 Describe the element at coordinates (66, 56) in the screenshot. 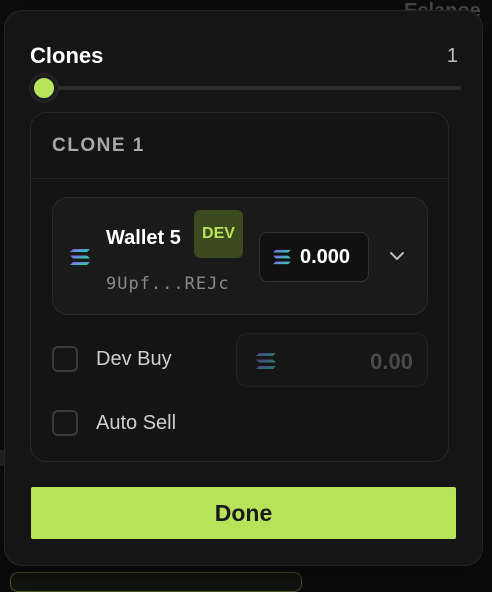

I see `clones-title: Clones` at that location.